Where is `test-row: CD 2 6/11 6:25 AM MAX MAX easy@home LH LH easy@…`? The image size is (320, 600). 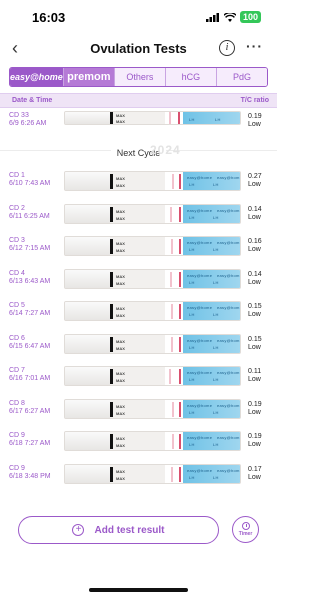 test-row: CD 2 6/11 6:25 AM MAX MAX easy@home LH LH easy@… is located at coordinates (138, 220).